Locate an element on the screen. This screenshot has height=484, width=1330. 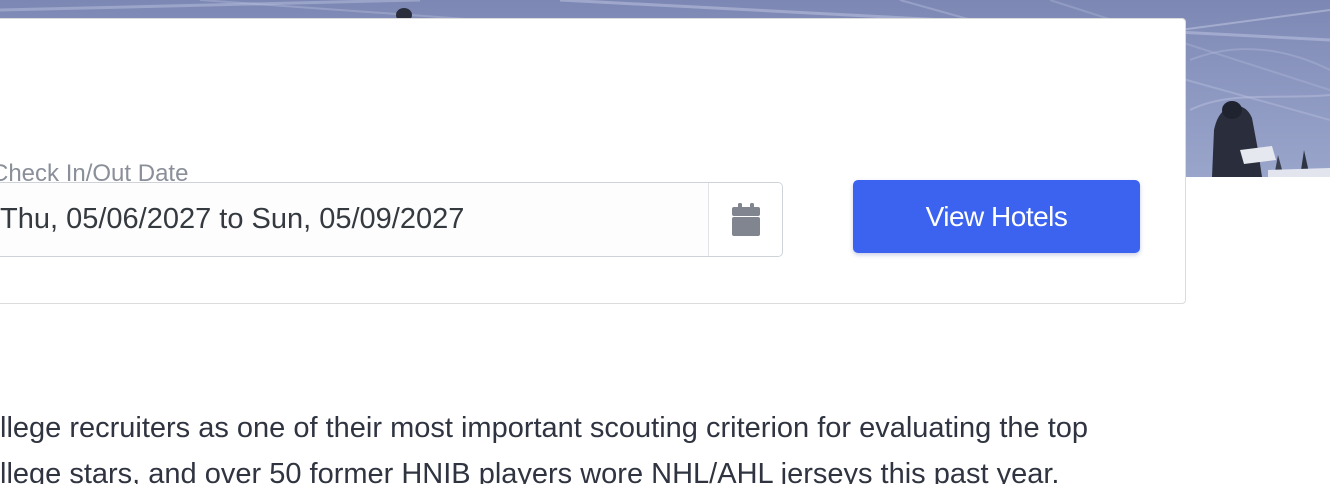
calendar-button is located at coordinates (745, 219).